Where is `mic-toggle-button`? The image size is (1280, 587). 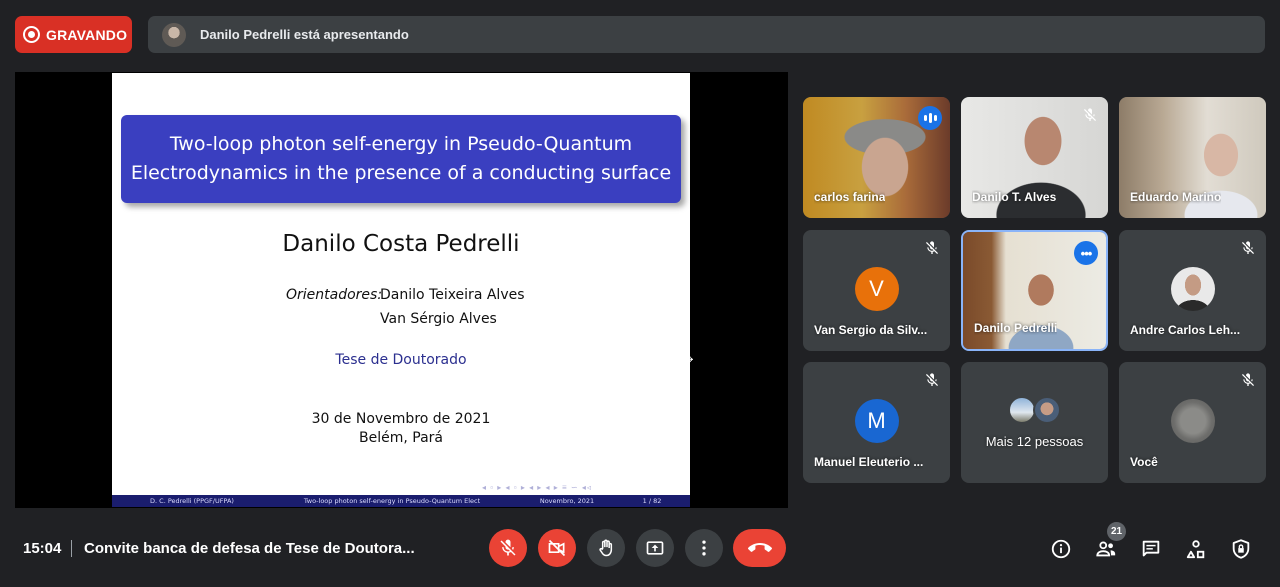
mic-toggle-button is located at coordinates (508, 548).